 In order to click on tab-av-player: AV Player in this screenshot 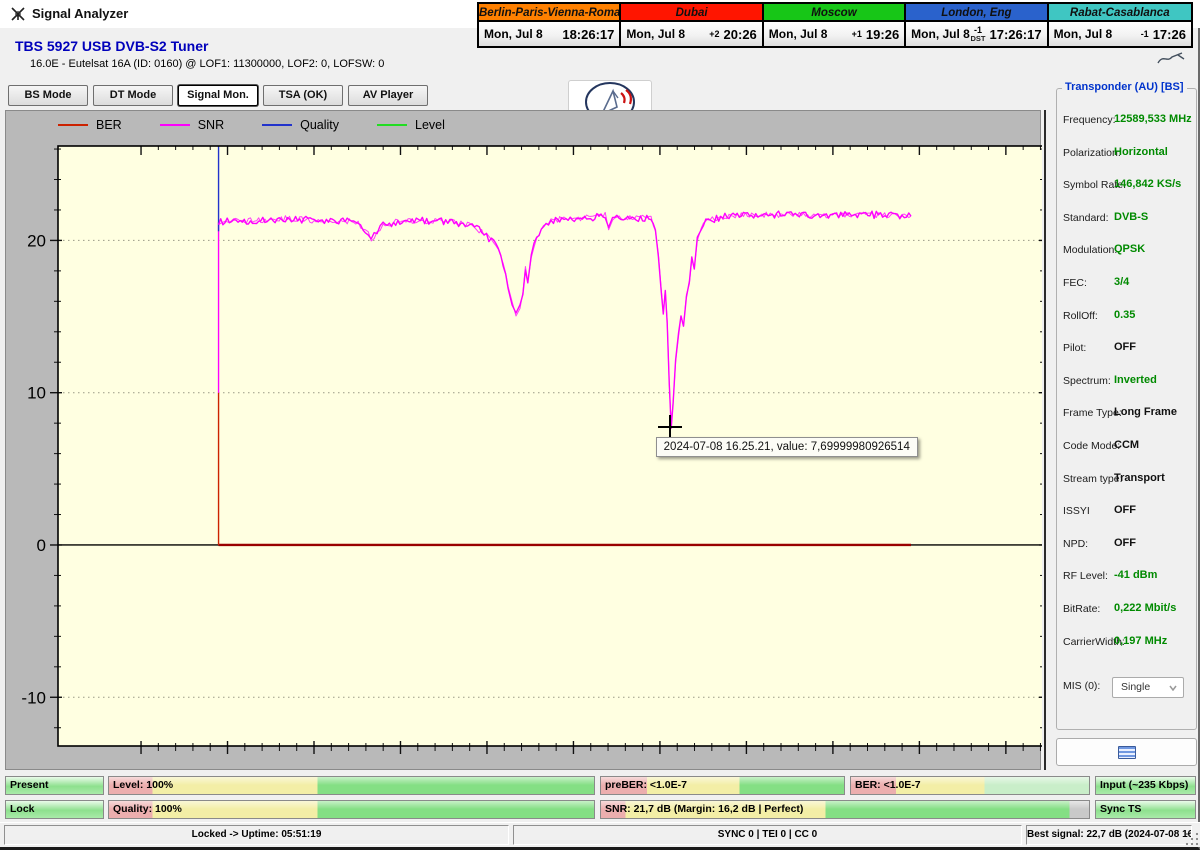, I will do `click(388, 95)`.